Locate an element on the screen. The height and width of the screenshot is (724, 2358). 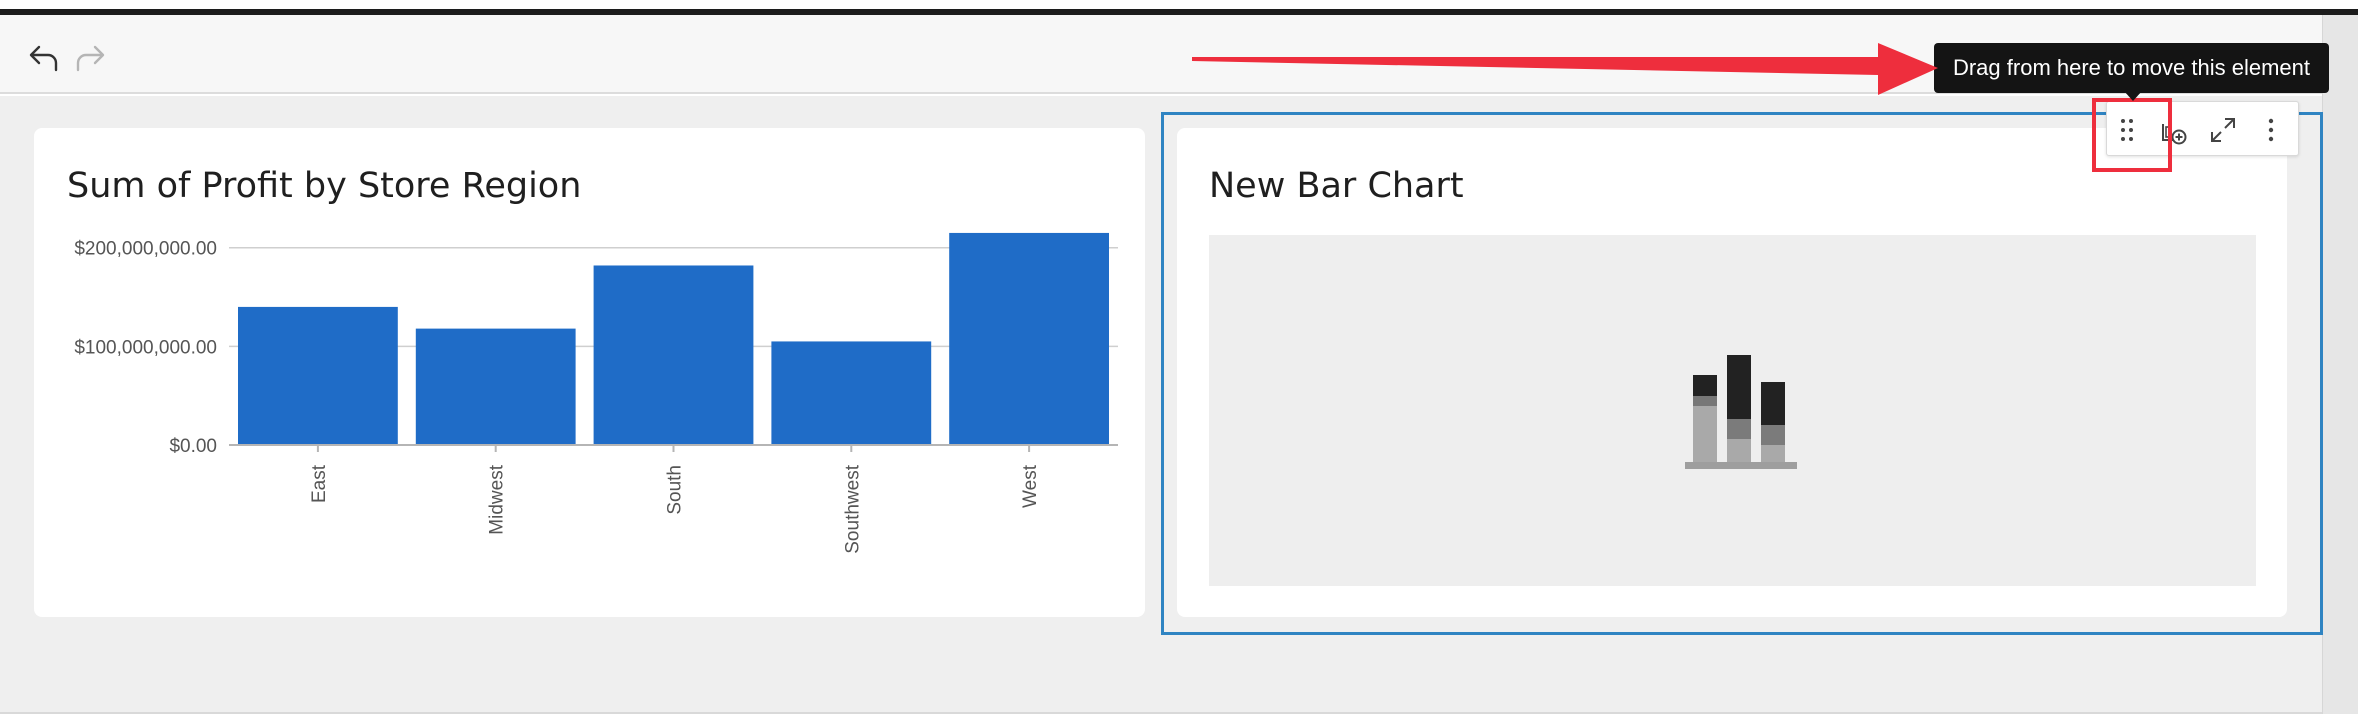
drag-tooltip: Drag from here to move this element is located at coordinates (2131, 68).